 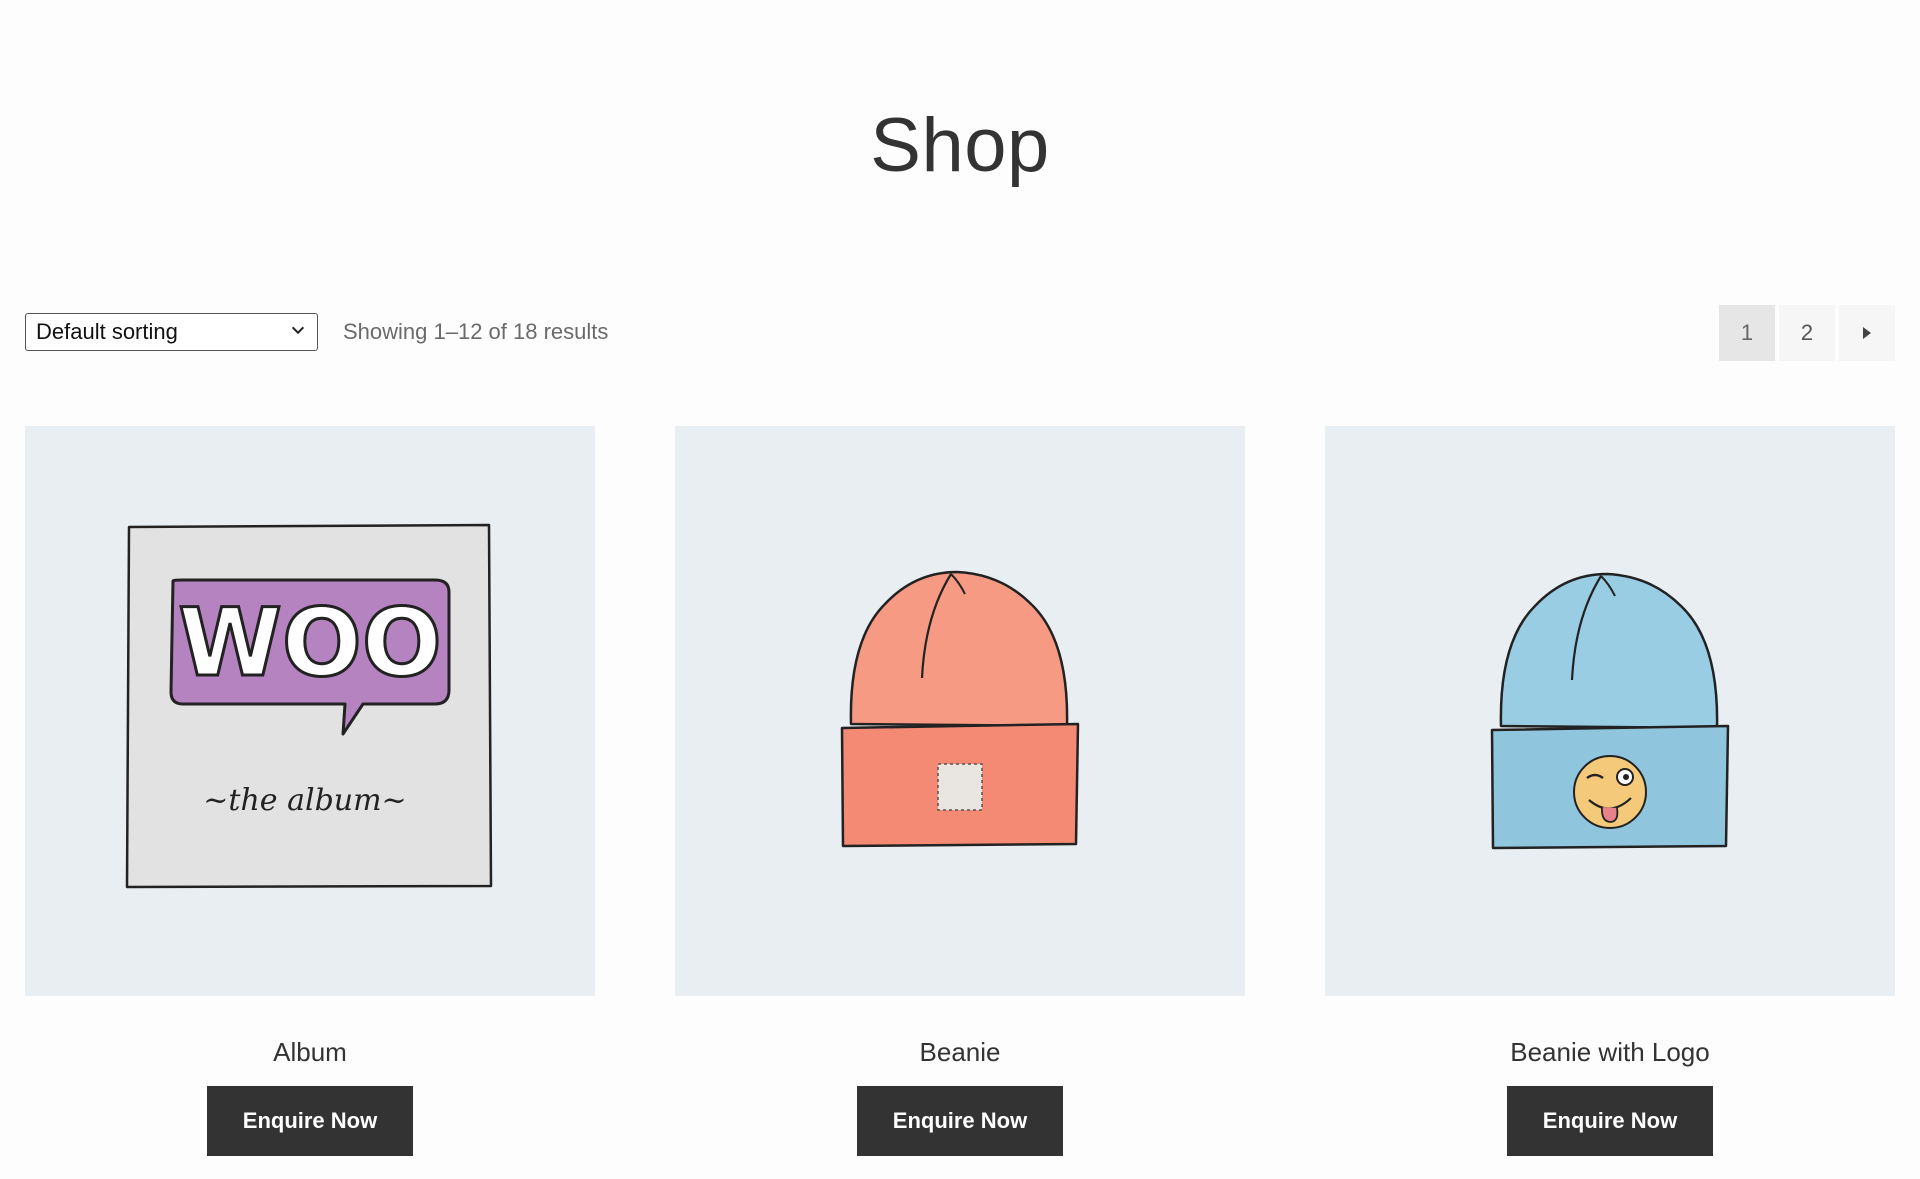 I want to click on next-page-button, so click(x=1867, y=333).